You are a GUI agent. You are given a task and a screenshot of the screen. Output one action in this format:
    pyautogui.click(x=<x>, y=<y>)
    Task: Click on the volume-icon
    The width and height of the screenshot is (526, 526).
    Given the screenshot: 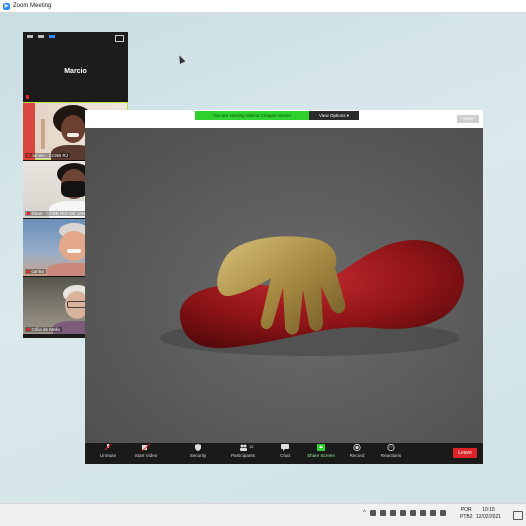 What is the action you would take?
    pyautogui.click(x=443, y=513)
    